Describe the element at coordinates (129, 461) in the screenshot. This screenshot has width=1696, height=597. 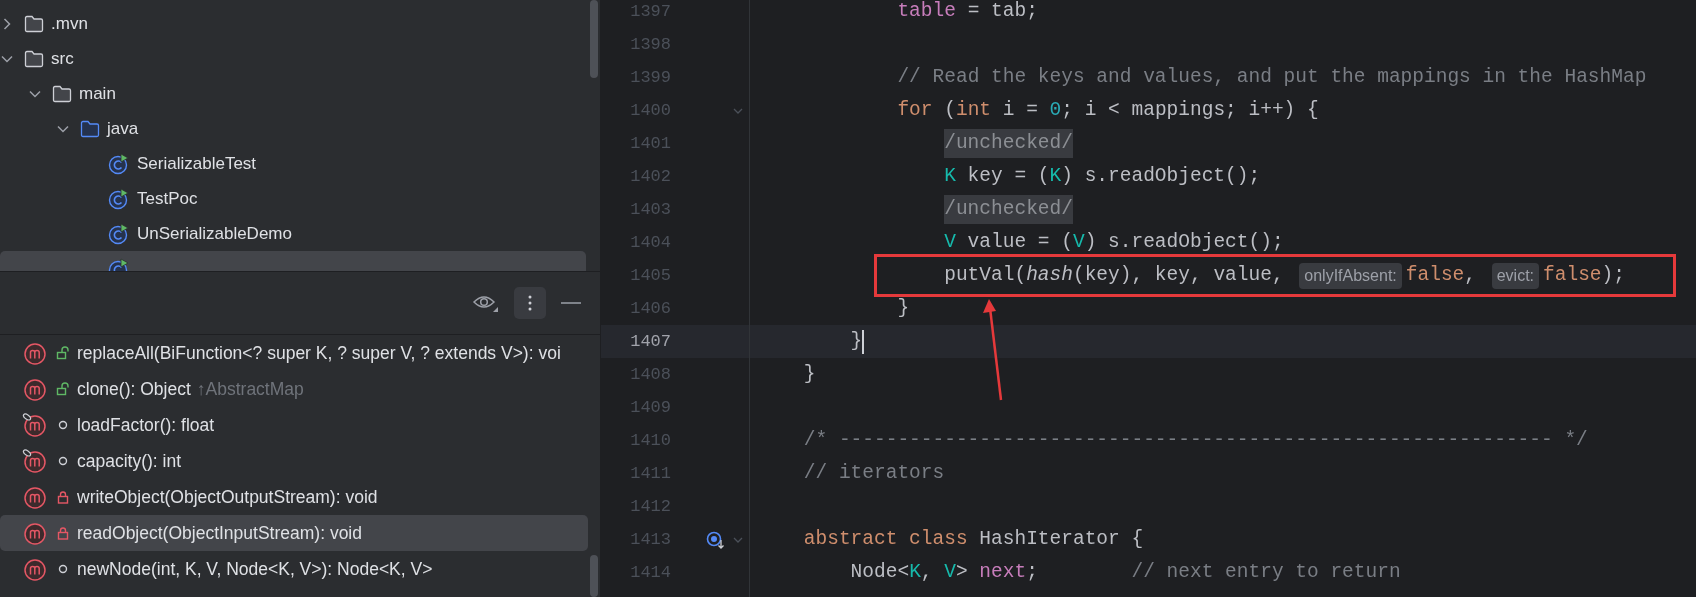
I see `member-signature: capacity(): int` at that location.